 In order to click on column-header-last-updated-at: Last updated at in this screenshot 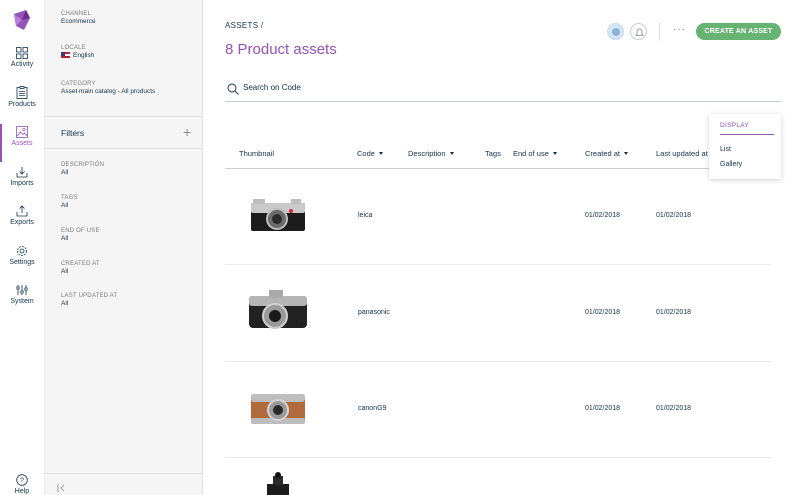, I will do `click(682, 153)`.